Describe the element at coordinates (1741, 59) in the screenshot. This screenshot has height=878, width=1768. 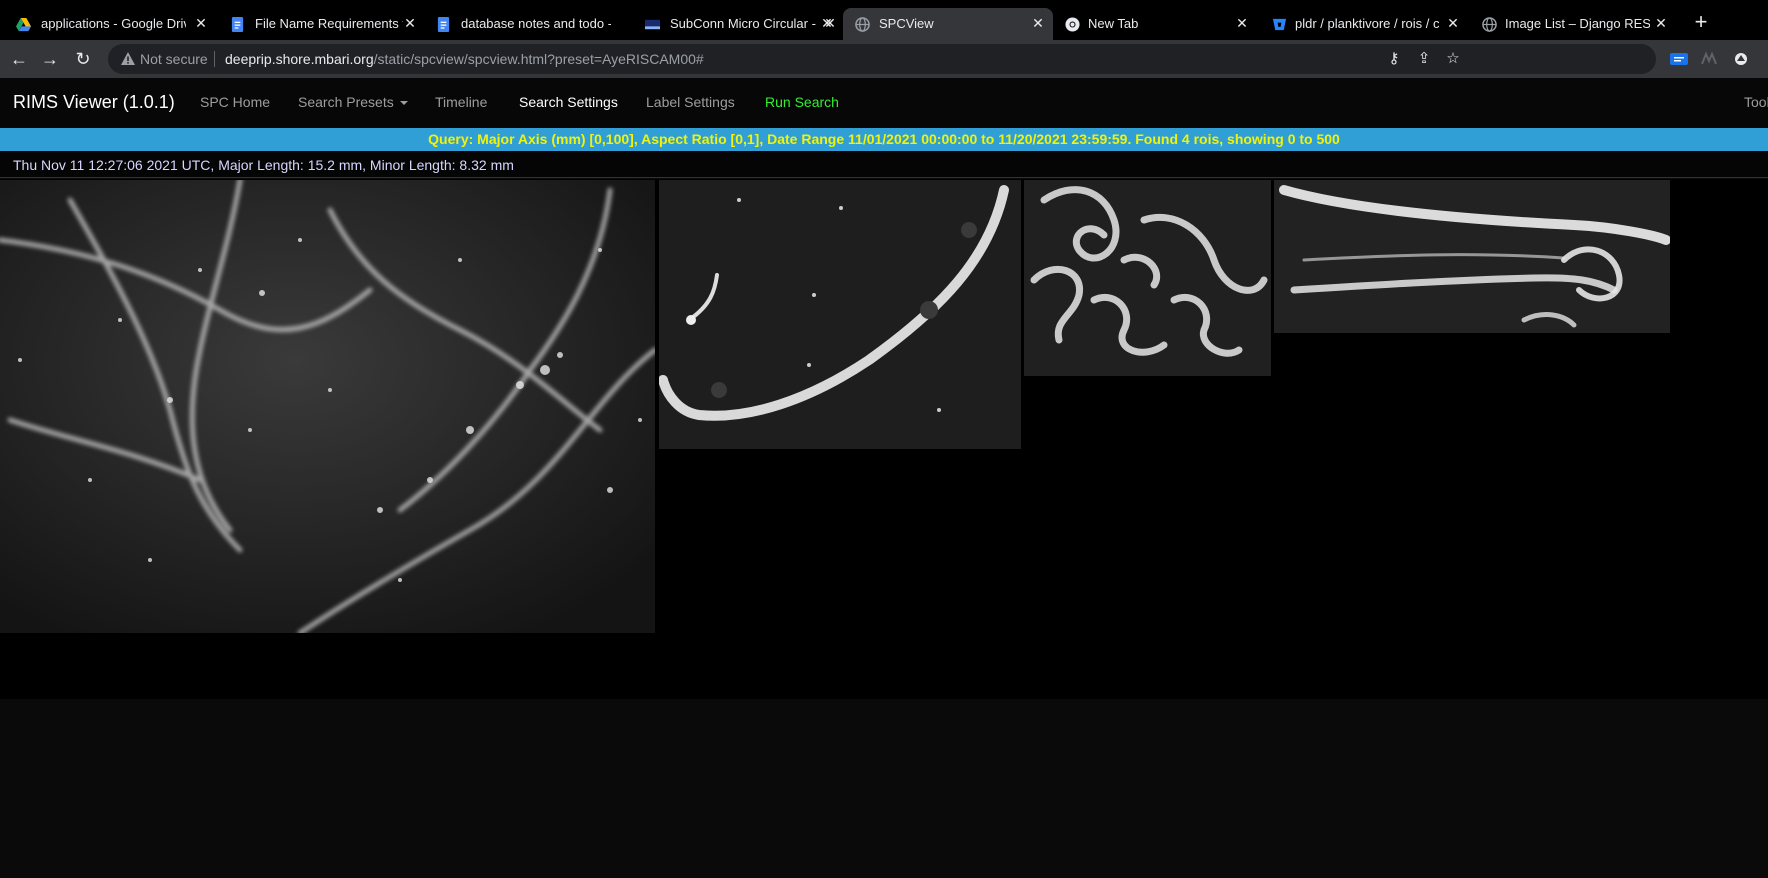
I see `profile-extension-icon` at that location.